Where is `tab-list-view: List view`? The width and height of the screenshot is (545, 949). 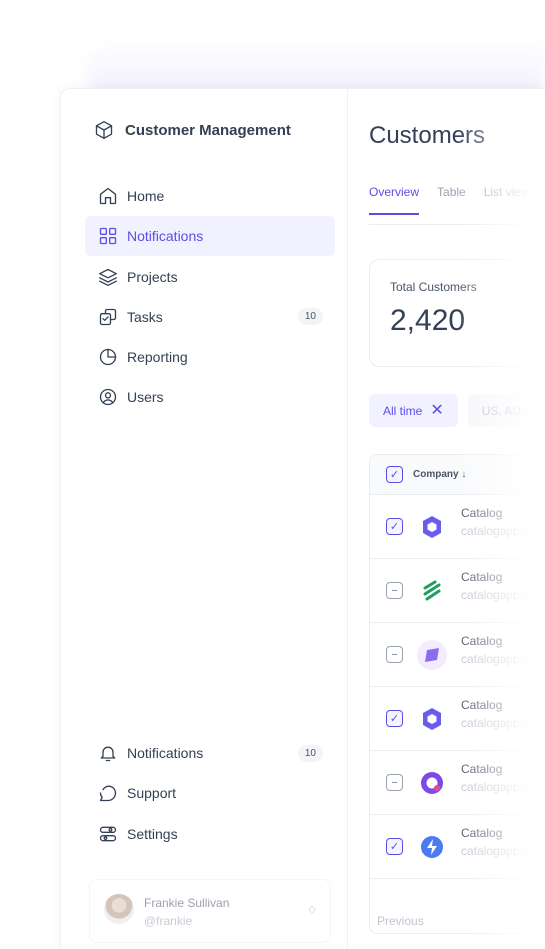 tab-list-view: List view is located at coordinates (507, 200).